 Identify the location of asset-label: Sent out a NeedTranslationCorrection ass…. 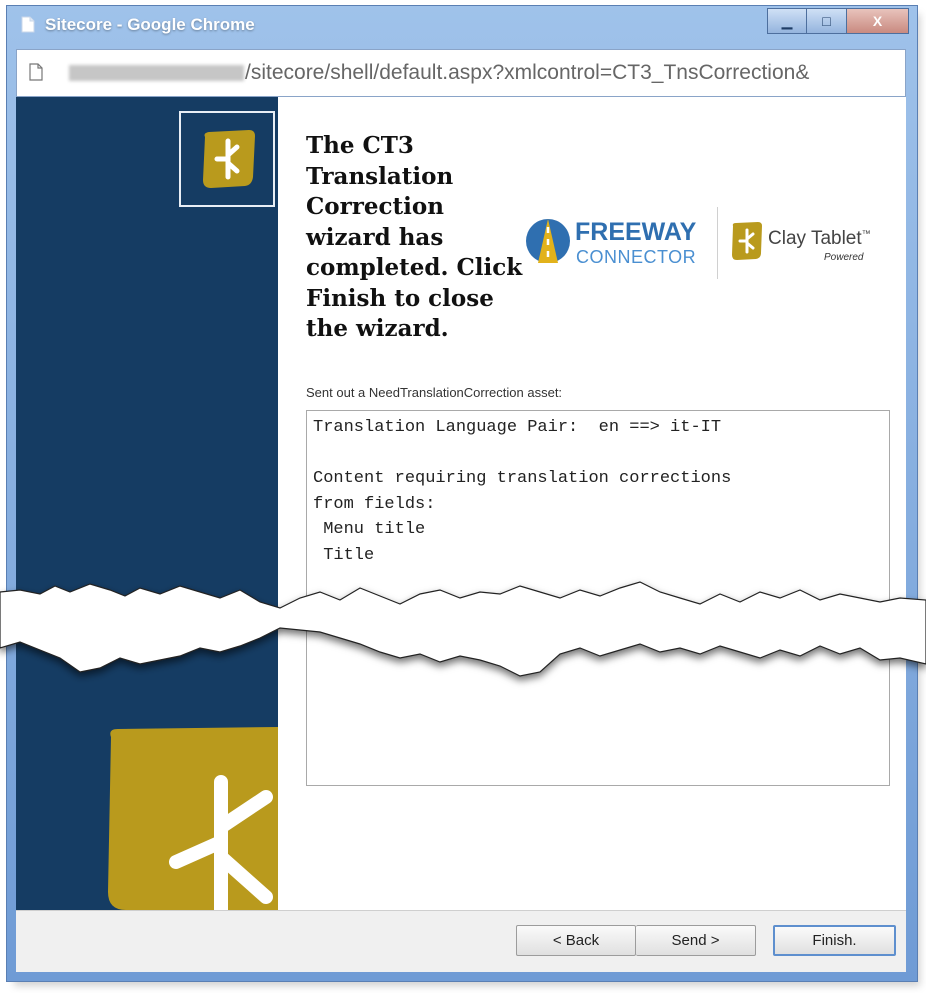
(434, 392).